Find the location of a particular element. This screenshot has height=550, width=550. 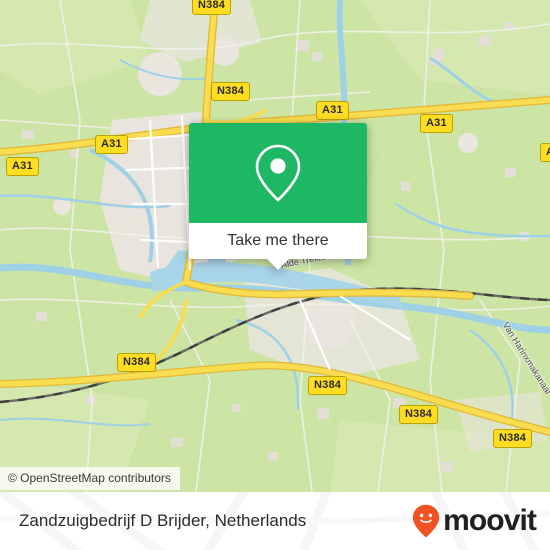

take-me-there-button: Take me there is located at coordinates (278, 241).